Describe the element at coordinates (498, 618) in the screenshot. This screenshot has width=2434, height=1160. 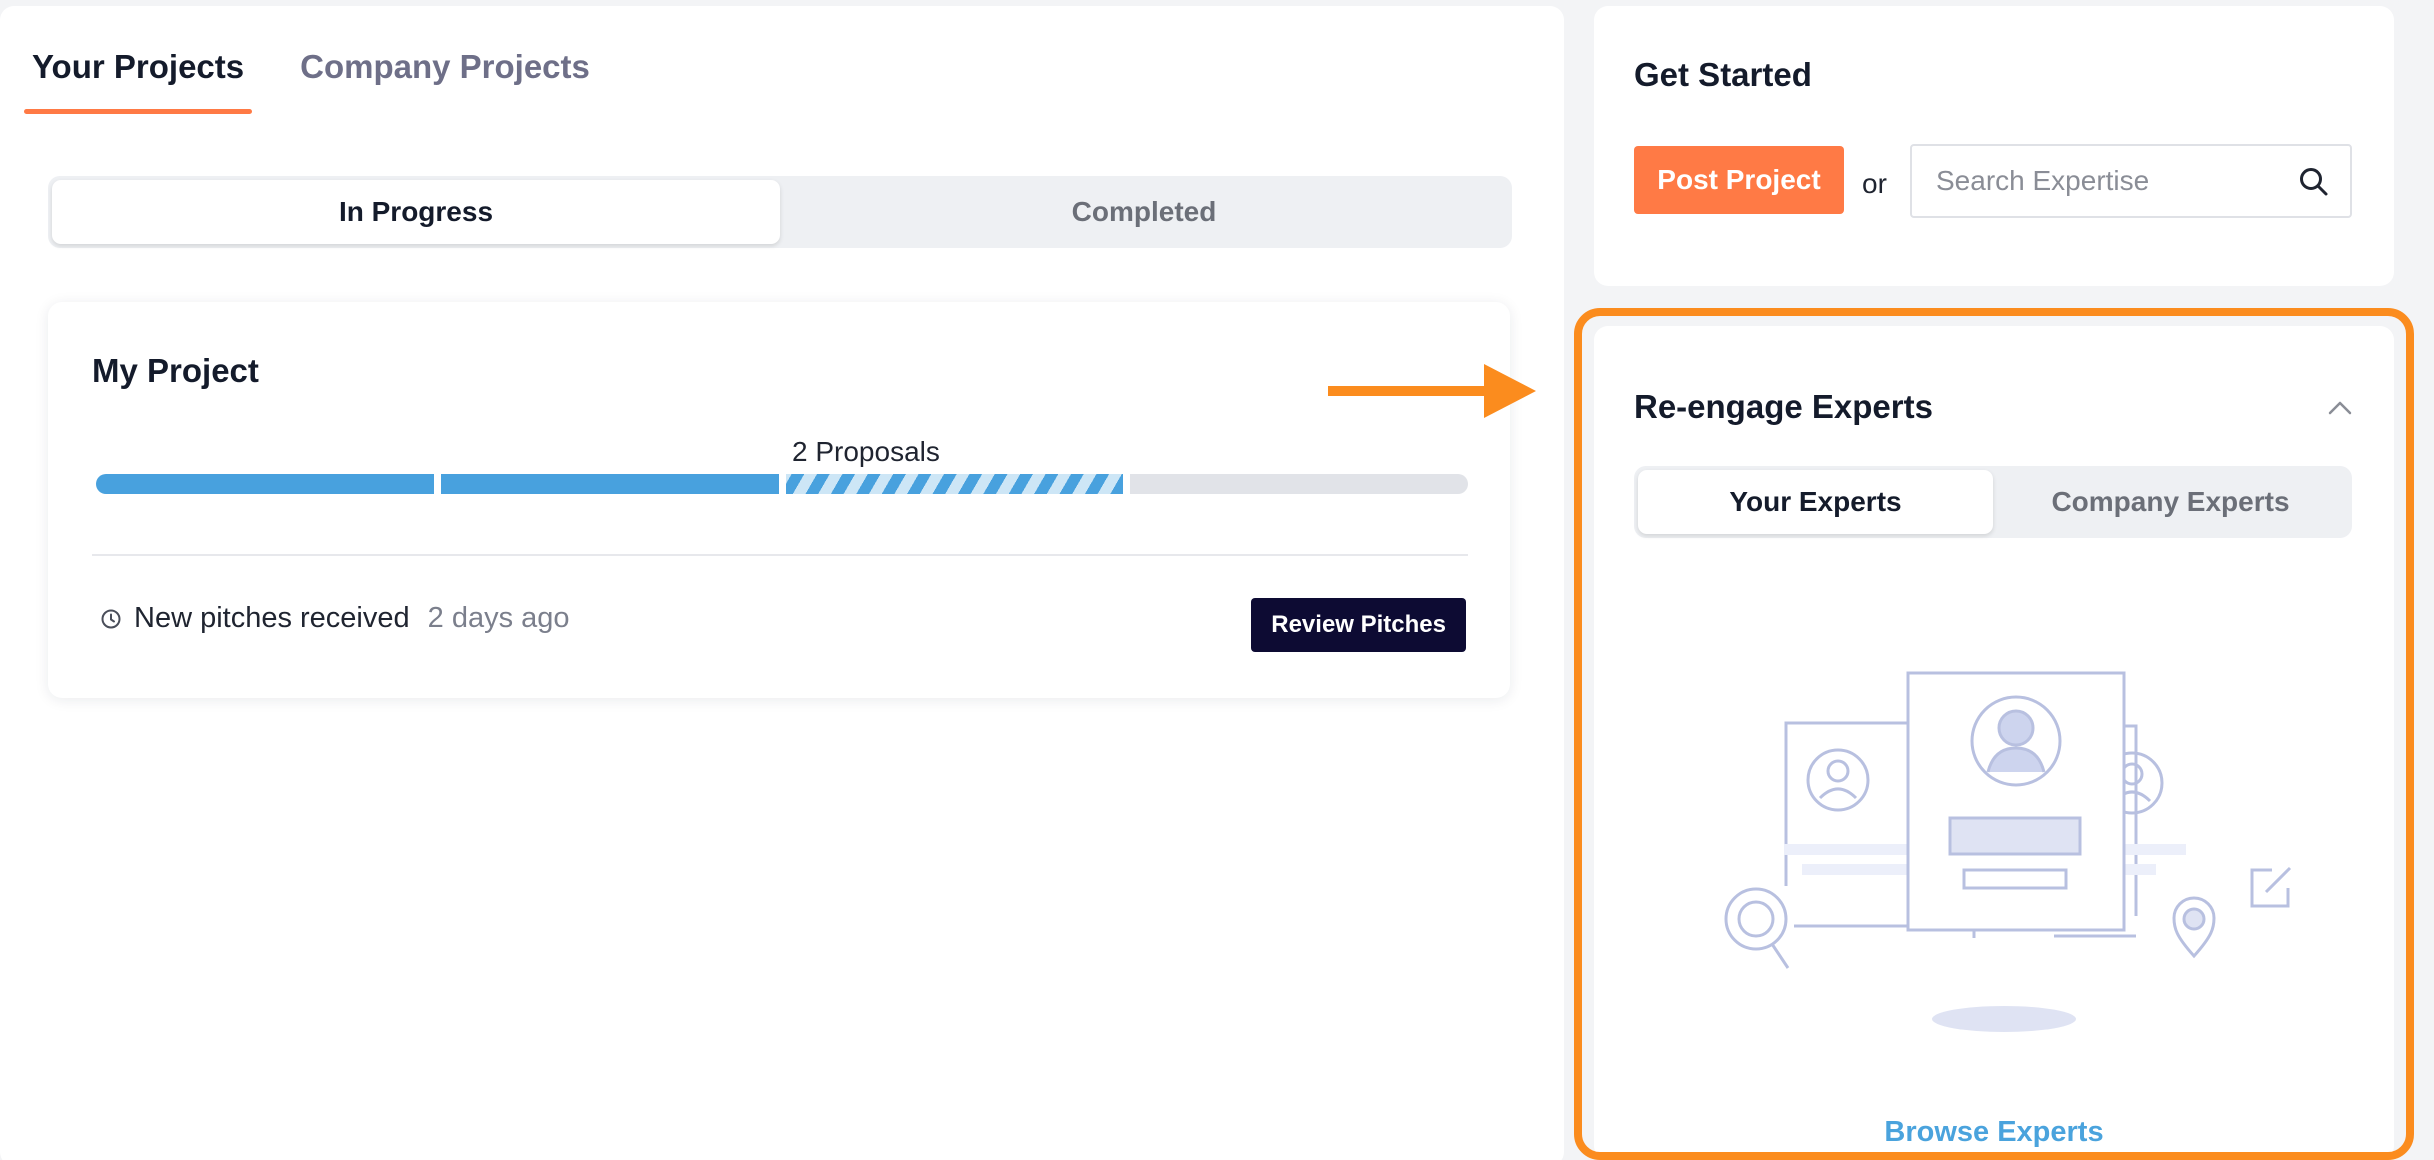
I see `status-time: 2 days ago` at that location.